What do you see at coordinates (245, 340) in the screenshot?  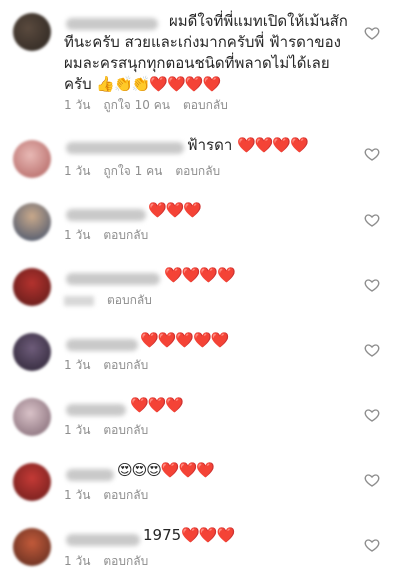 I see `comment-text: ❤️❤️❤️❤️❤️` at bounding box center [245, 340].